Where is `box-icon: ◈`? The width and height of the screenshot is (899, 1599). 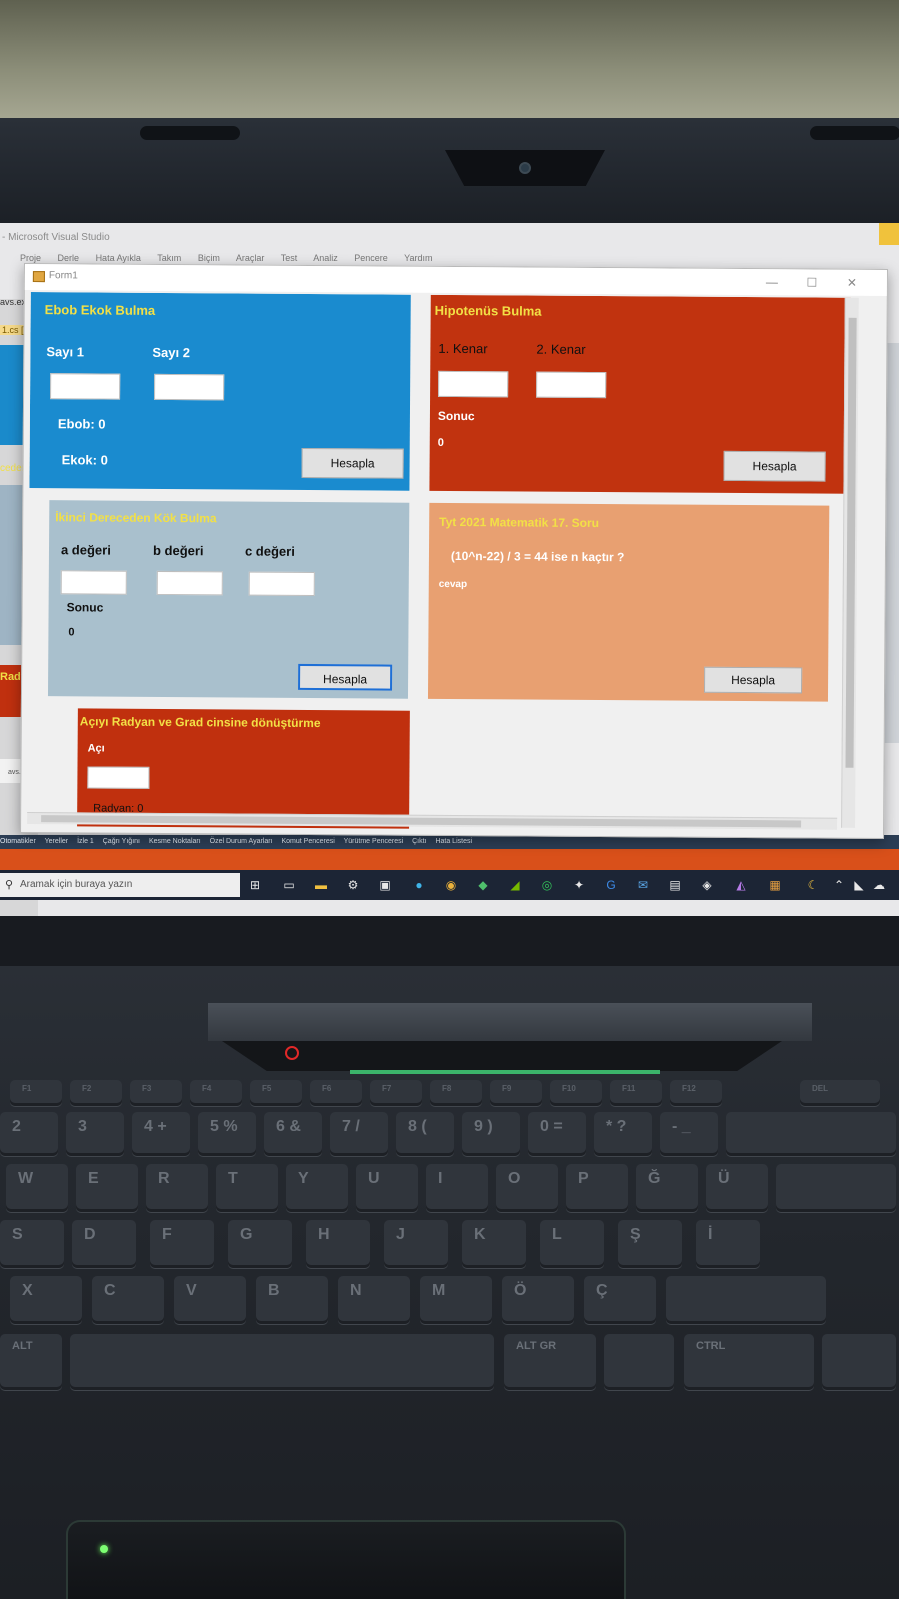 box-icon: ◈ is located at coordinates (707, 885).